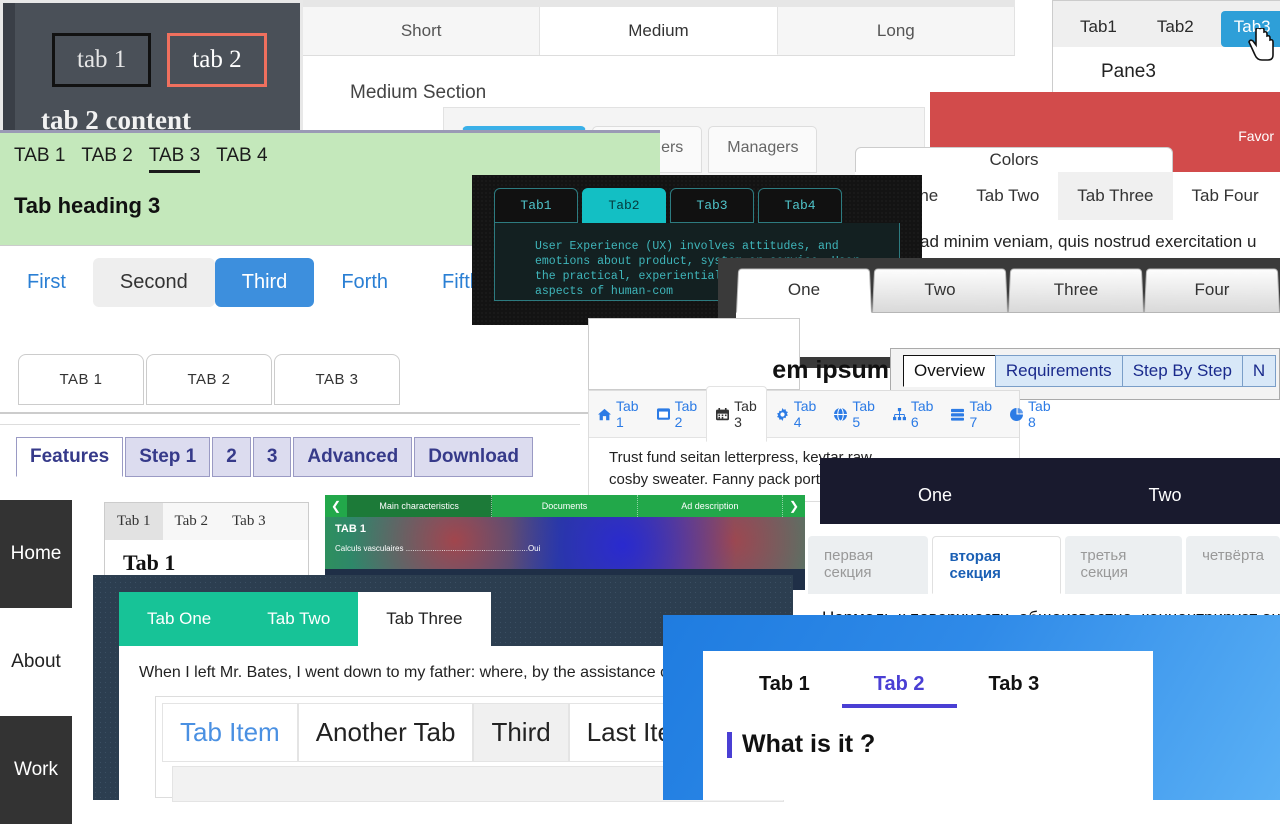 The height and width of the screenshot is (824, 1280). I want to click on tab-tretya-sekciya: третья секция, so click(1123, 565).